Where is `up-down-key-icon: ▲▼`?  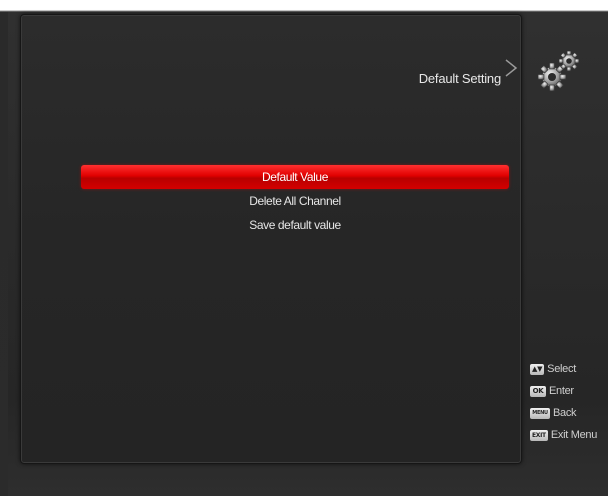 up-down-key-icon: ▲▼ is located at coordinates (537, 369).